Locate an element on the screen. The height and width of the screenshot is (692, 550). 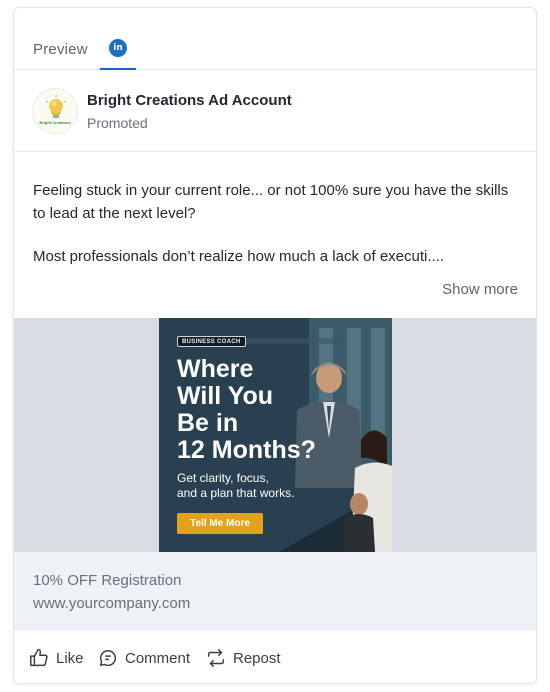
avatar: Bright Creations is located at coordinates (55, 111).